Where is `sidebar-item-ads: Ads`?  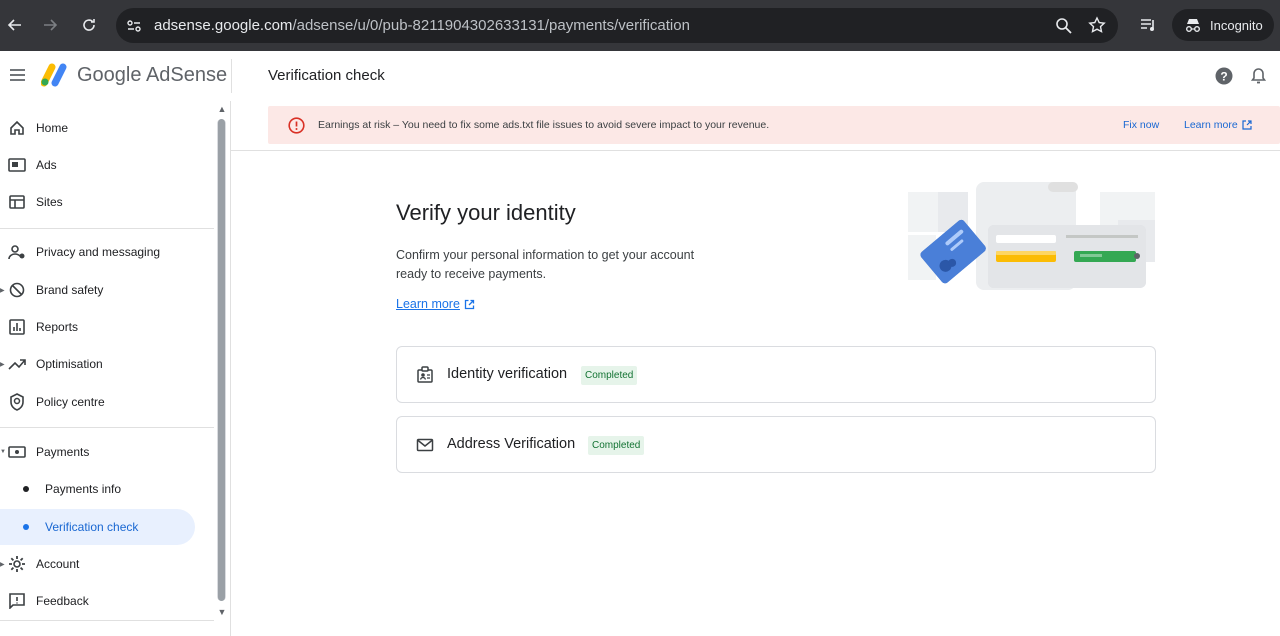 sidebar-item-ads: Ads is located at coordinates (107, 165).